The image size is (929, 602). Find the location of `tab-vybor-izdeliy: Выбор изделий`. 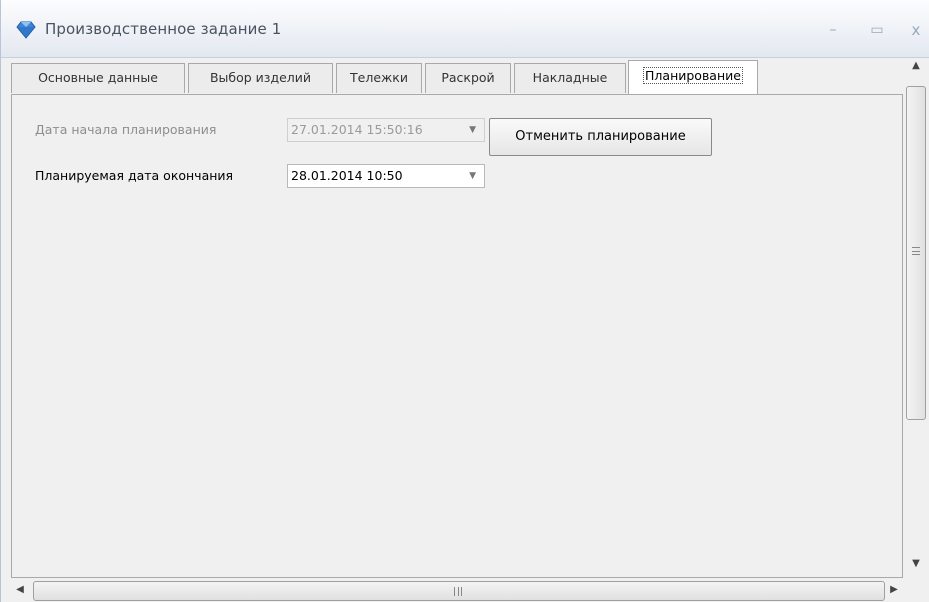

tab-vybor-izdeliy: Выбор изделий is located at coordinates (260, 78).